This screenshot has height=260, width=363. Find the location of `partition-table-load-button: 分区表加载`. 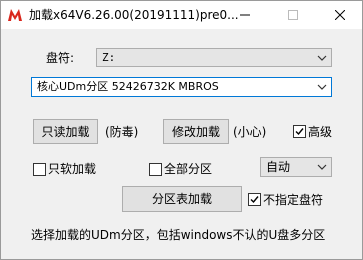

partition-table-load-button: 分区表加载 is located at coordinates (182, 199).